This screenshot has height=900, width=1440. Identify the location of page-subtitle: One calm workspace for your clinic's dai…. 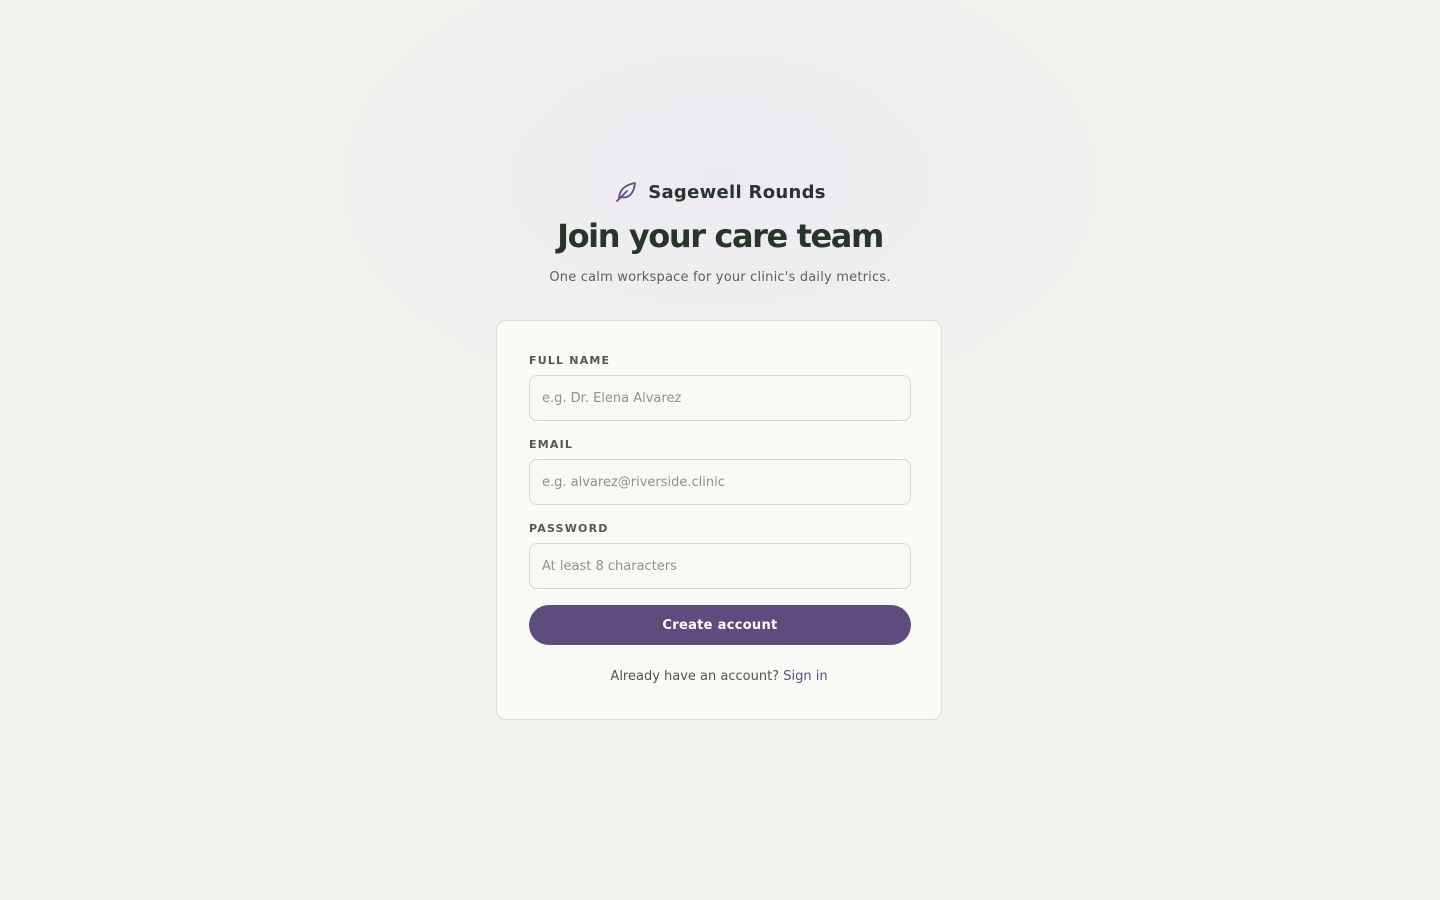
(720, 277).